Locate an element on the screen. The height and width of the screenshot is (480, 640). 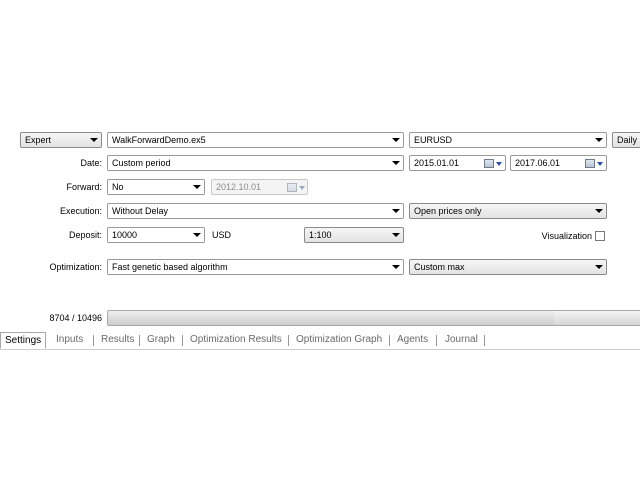
tab-agents: Agents is located at coordinates (412, 341).